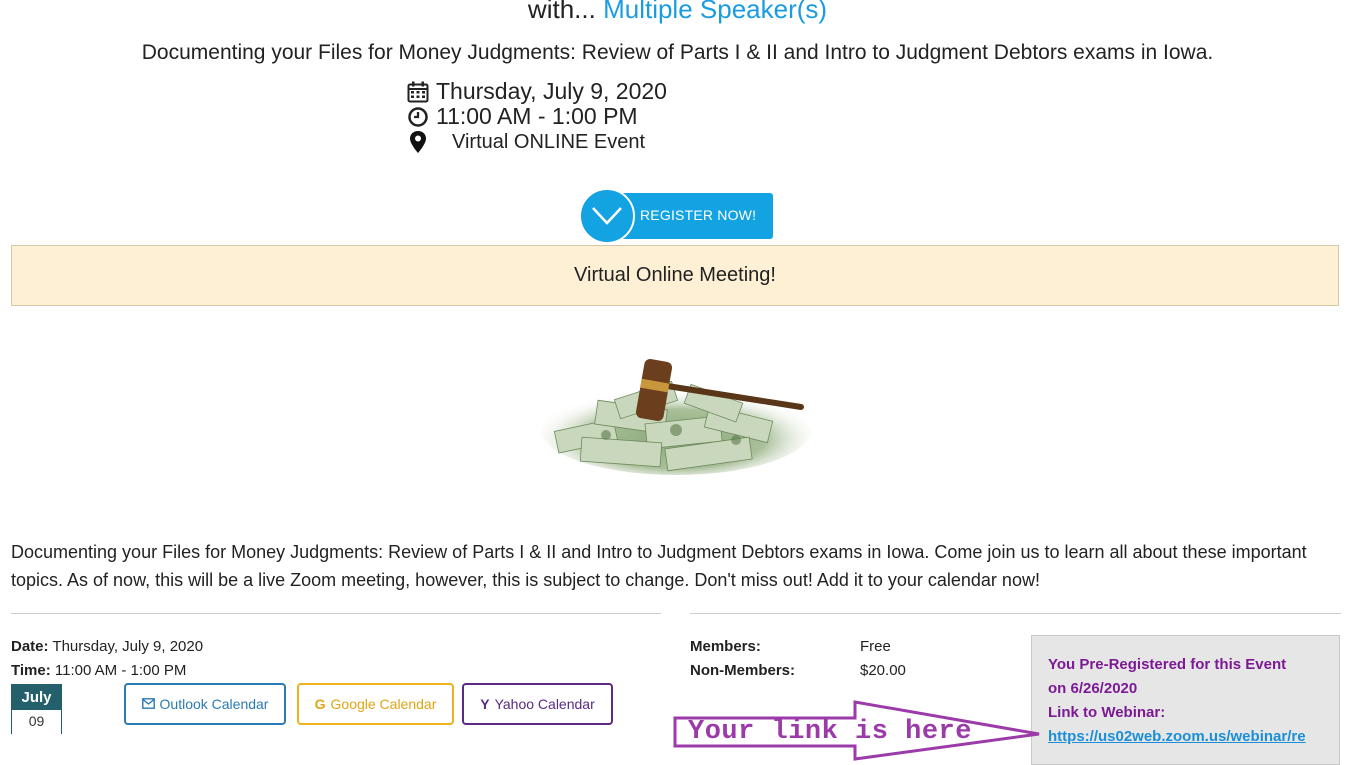 The height and width of the screenshot is (765, 1355). What do you see at coordinates (148, 704) in the screenshot?
I see `envelope-icon` at bounding box center [148, 704].